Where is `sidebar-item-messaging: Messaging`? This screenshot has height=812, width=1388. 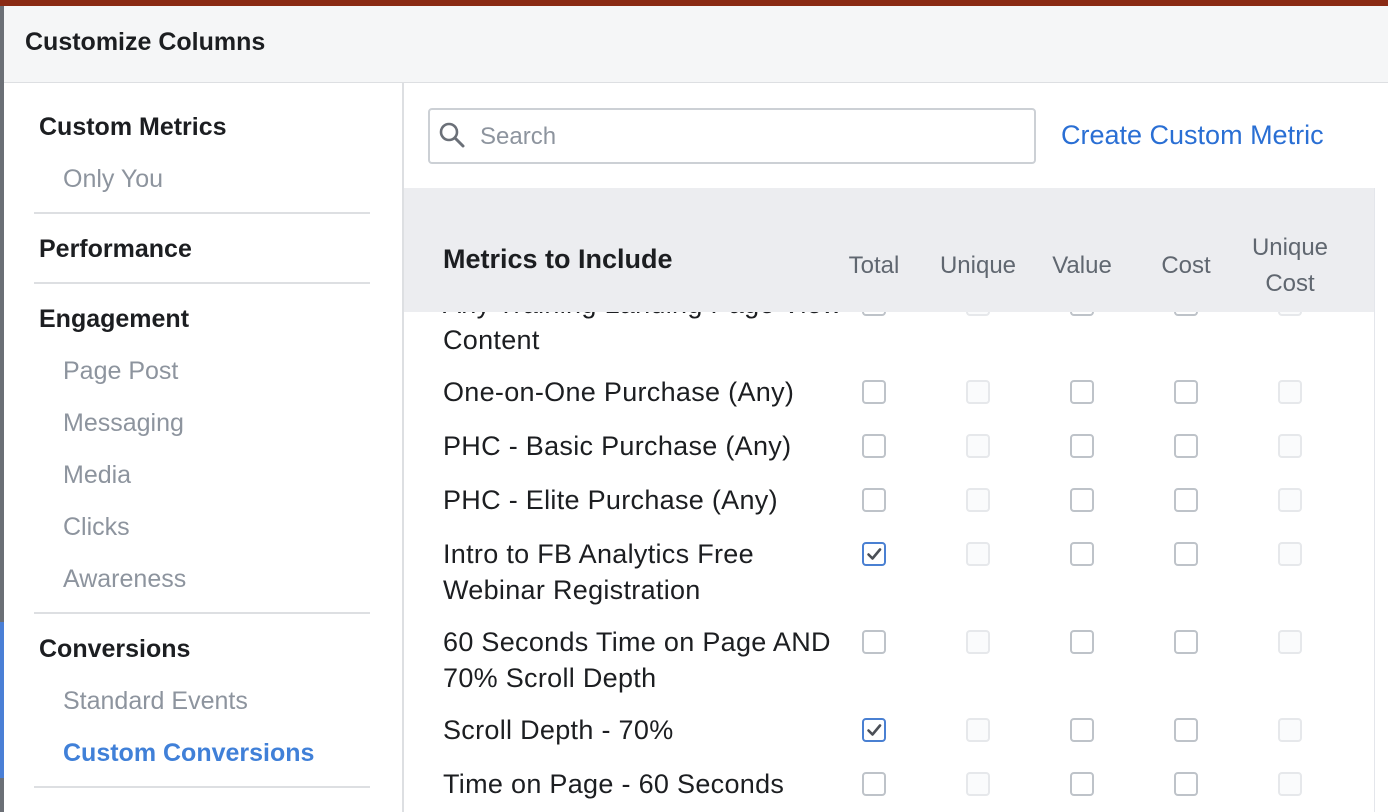 sidebar-item-messaging: Messaging is located at coordinates (202, 423).